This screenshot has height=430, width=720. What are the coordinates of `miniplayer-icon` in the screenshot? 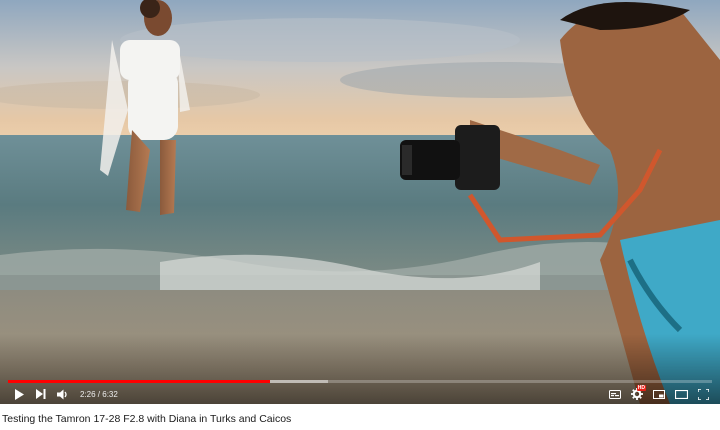 It's located at (659, 394).